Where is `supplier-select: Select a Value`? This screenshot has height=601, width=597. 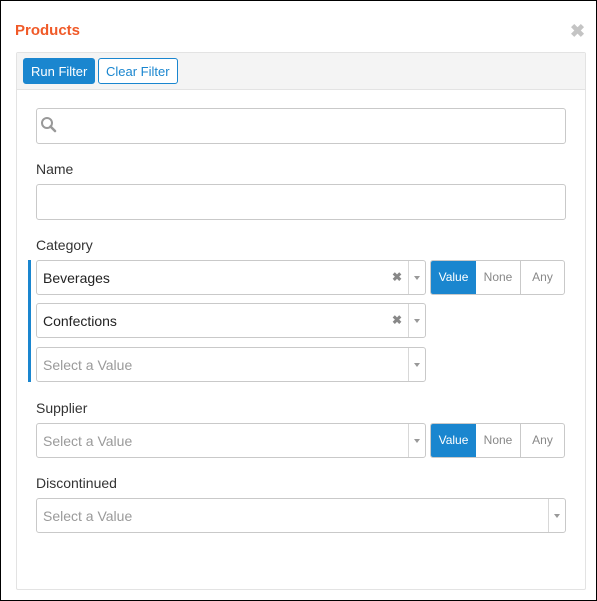
supplier-select: Select a Value is located at coordinates (231, 440).